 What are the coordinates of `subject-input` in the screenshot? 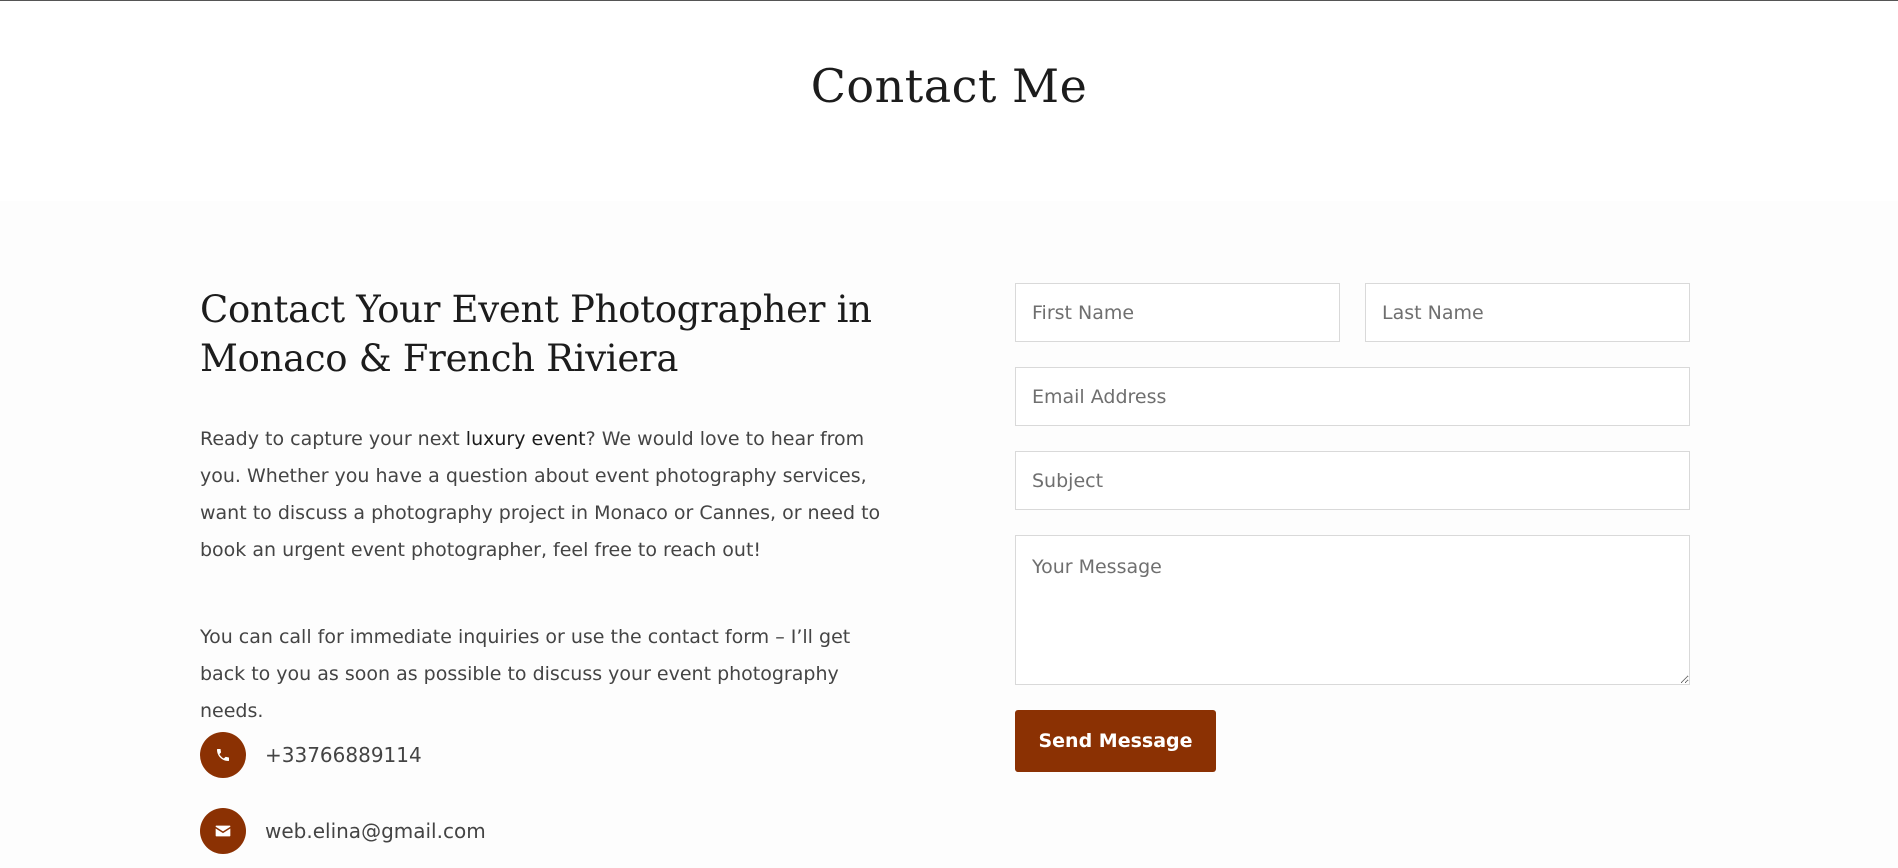 It's located at (1352, 480).